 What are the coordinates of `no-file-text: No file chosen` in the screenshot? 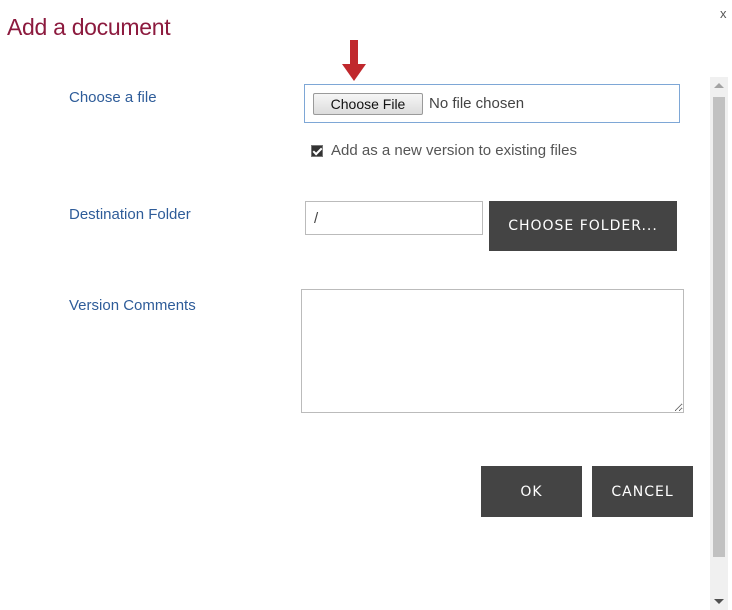 It's located at (477, 103).